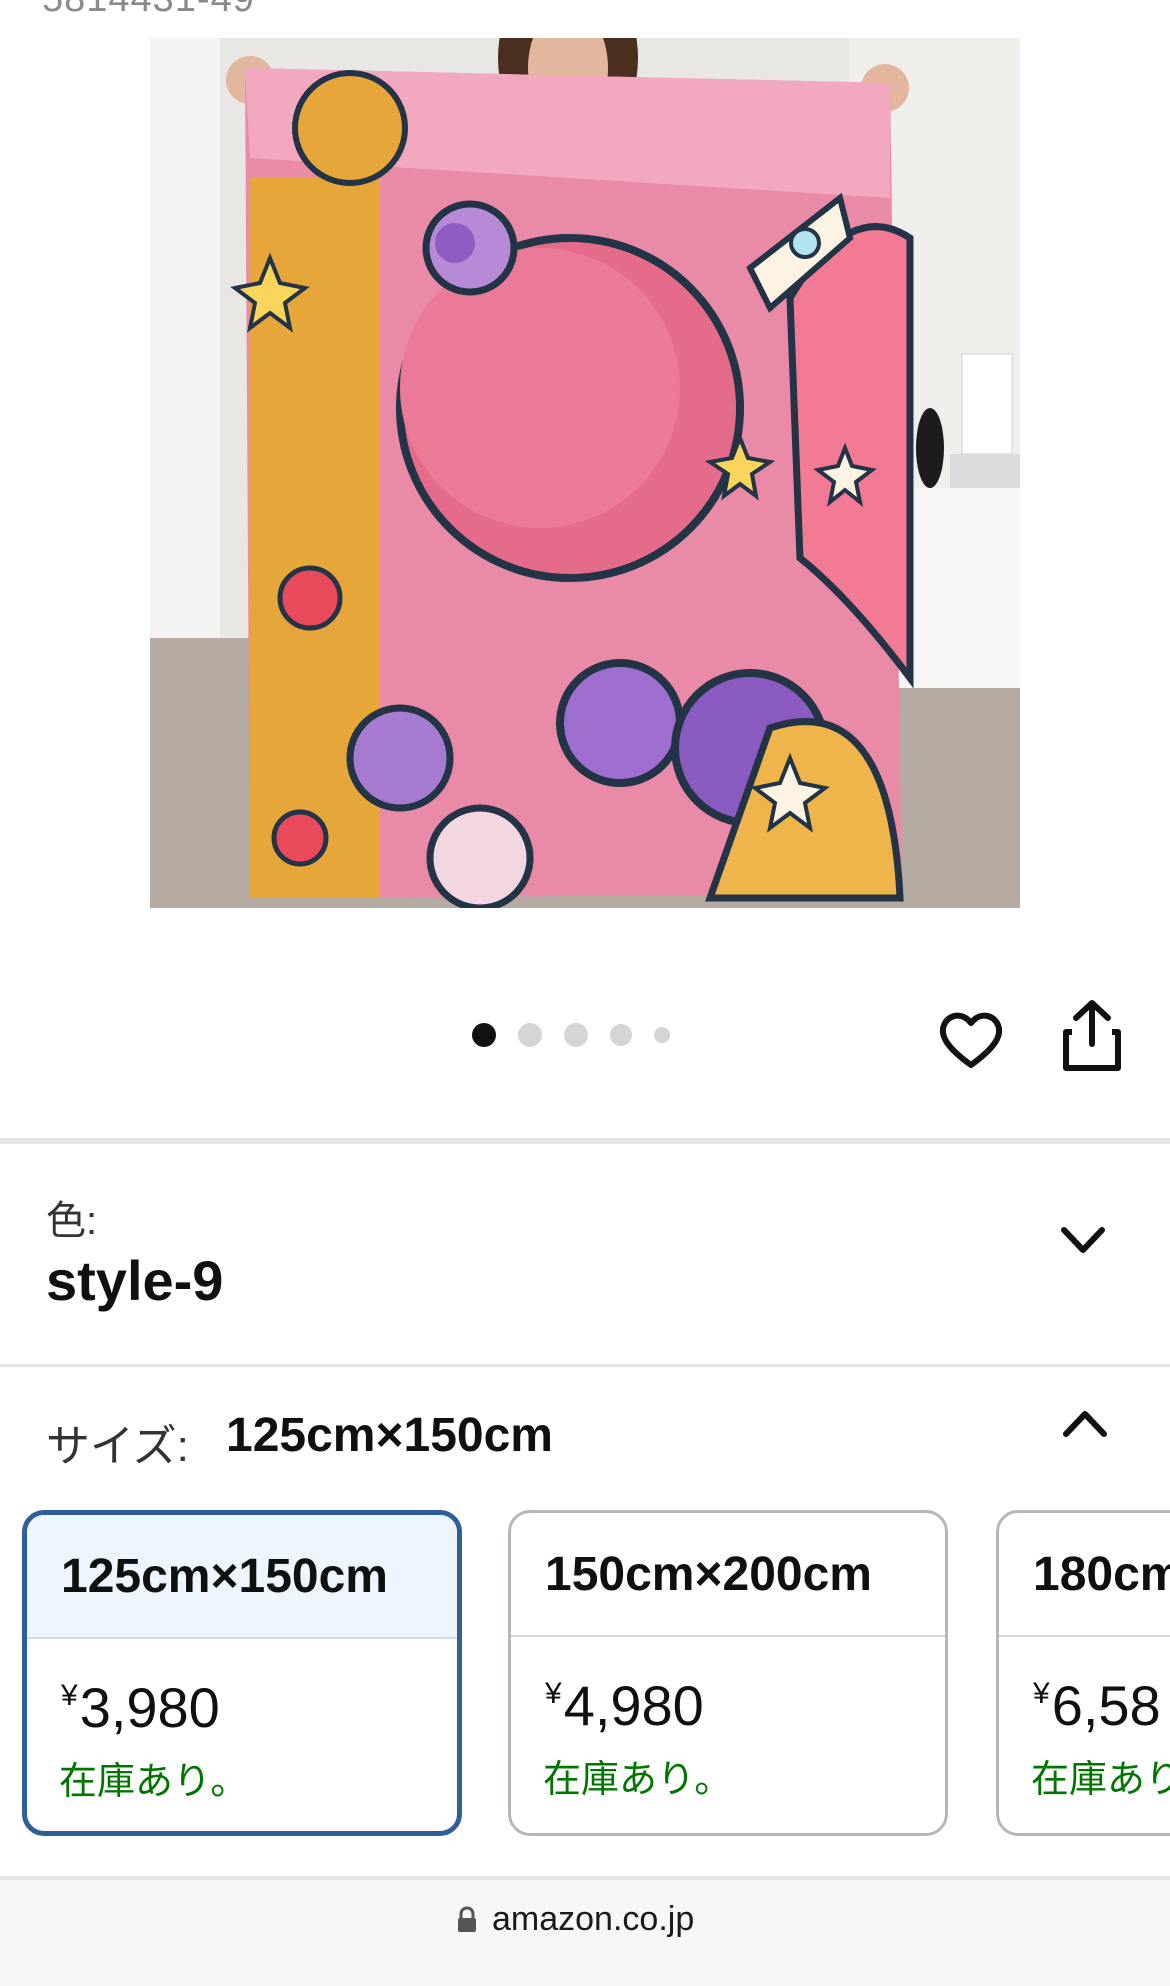 This screenshot has width=1170, height=1986. Describe the element at coordinates (728, 1705) in the screenshot. I see `size-option-price: ¥4,980` at that location.